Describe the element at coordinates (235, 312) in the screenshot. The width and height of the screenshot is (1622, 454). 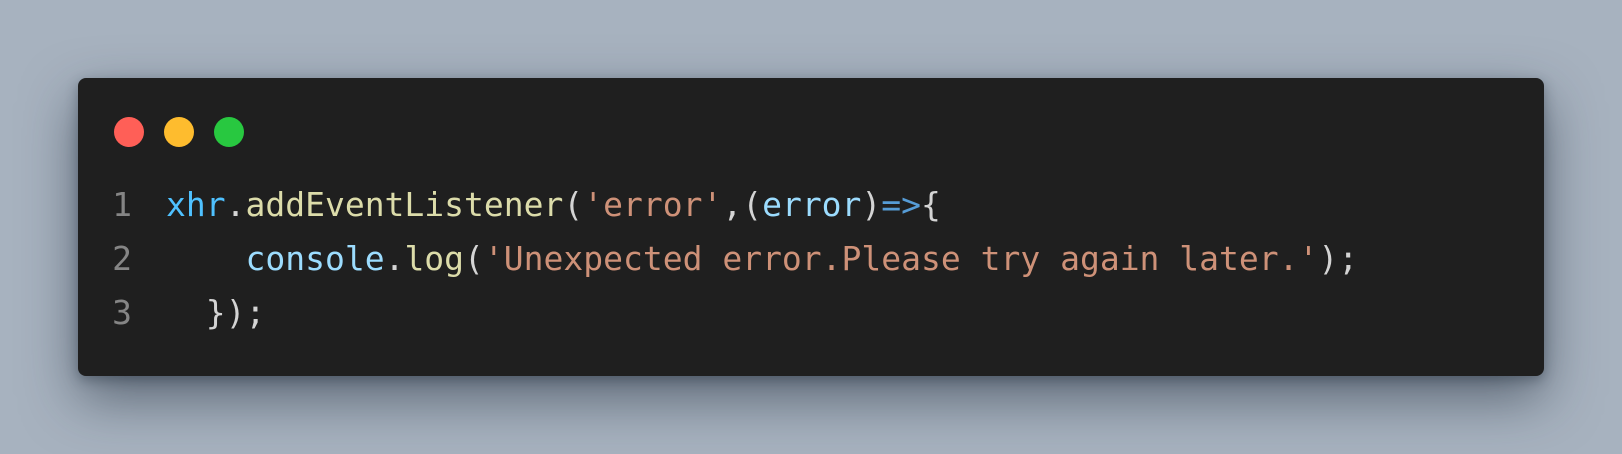
I see `code-token: });` at that location.